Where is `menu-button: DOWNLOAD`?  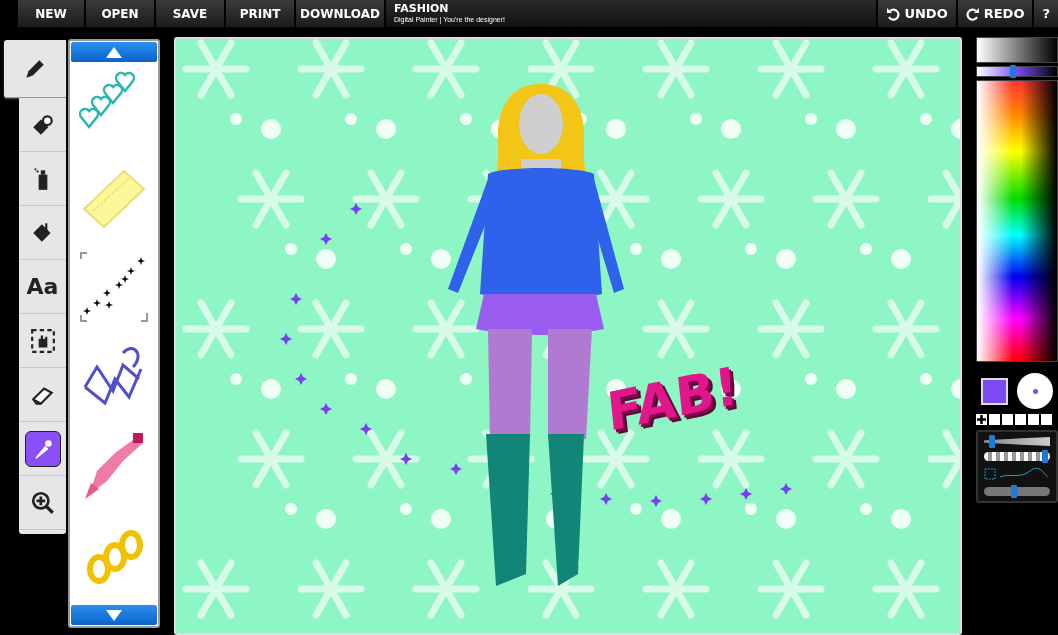 menu-button: DOWNLOAD is located at coordinates (340, 13).